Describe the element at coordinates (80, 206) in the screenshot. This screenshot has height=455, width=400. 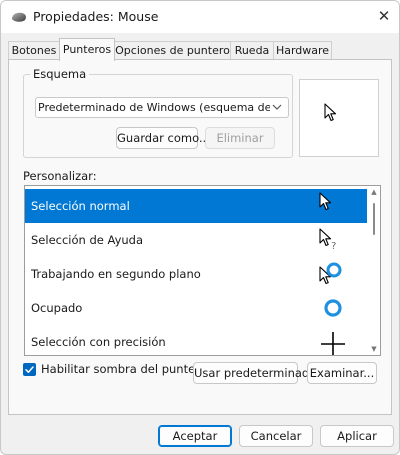
I see `list-item-label: Selección normal` at that location.